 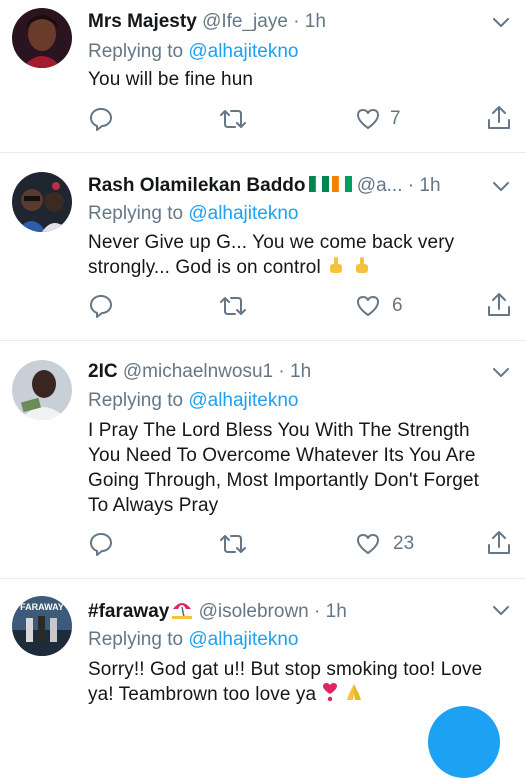 What do you see at coordinates (202, 694) in the screenshot?
I see `tweet-text-line: ya! Teambrown too love ya` at bounding box center [202, 694].